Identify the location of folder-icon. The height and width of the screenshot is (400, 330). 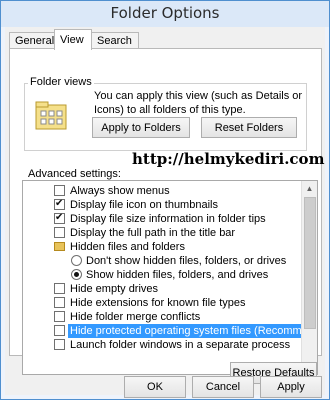
(59, 246).